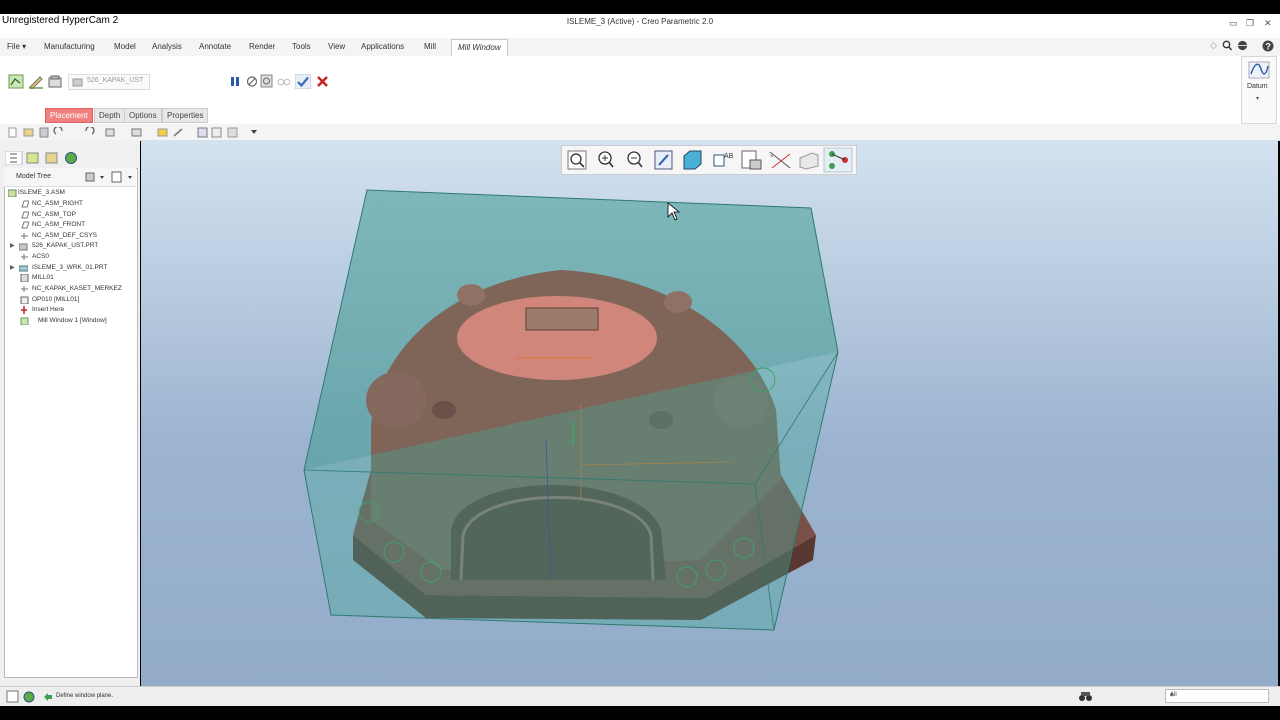  What do you see at coordinates (23, 247) in the screenshot?
I see `part-icon` at bounding box center [23, 247].